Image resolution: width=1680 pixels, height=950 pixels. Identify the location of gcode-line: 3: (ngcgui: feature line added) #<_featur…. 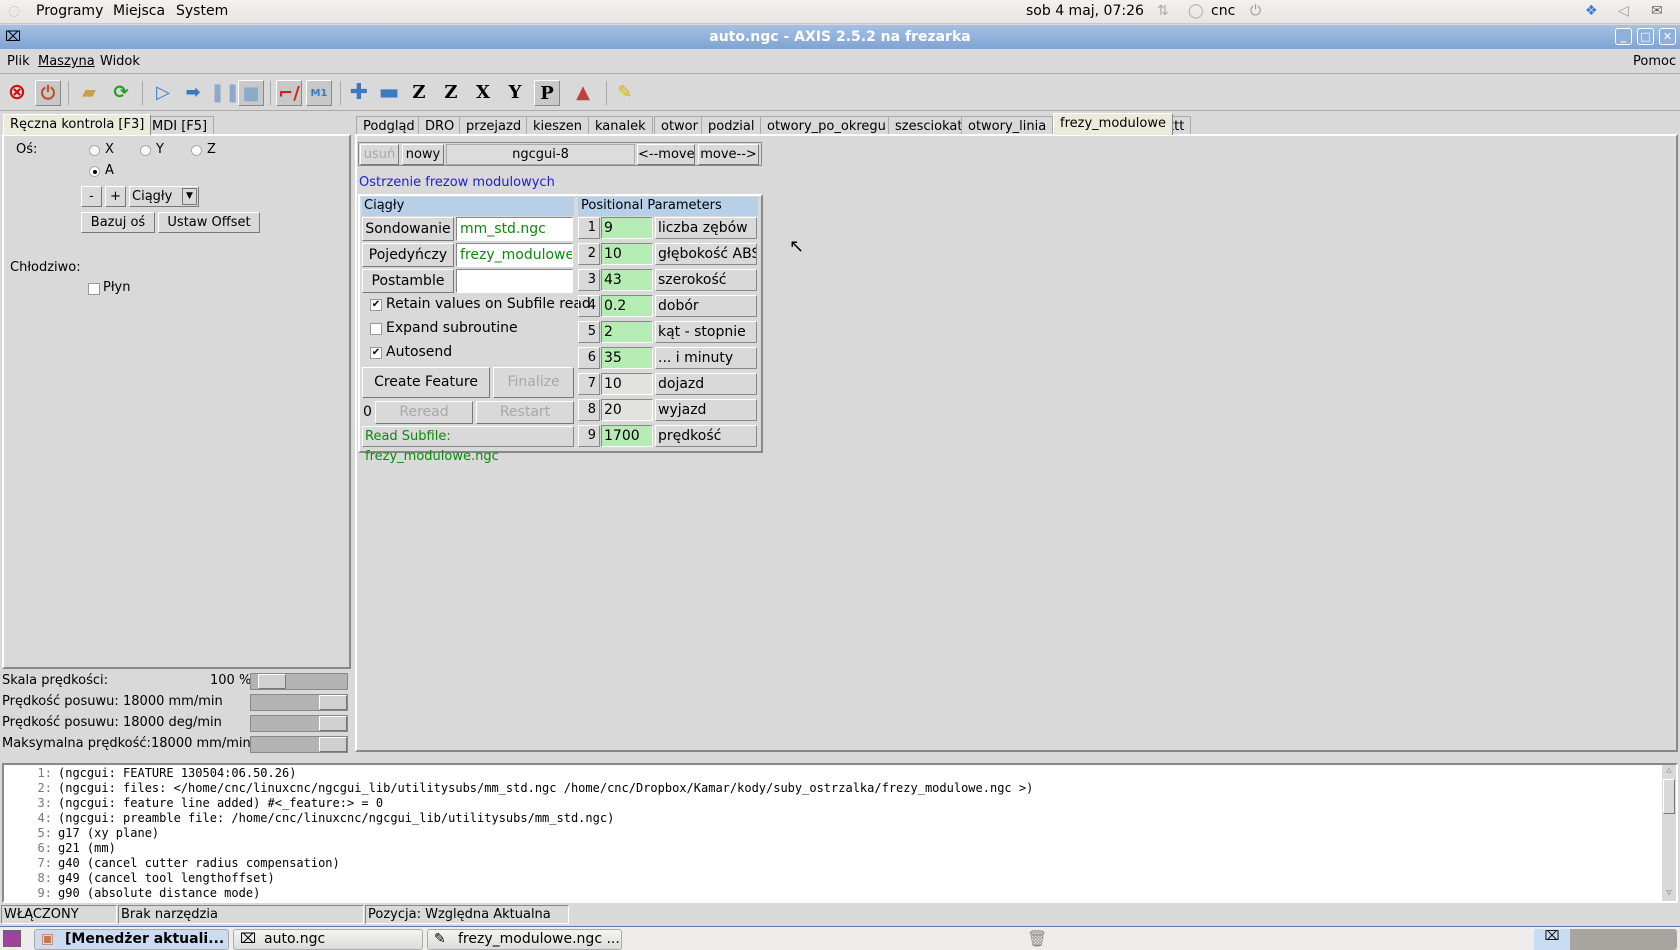
(194, 803).